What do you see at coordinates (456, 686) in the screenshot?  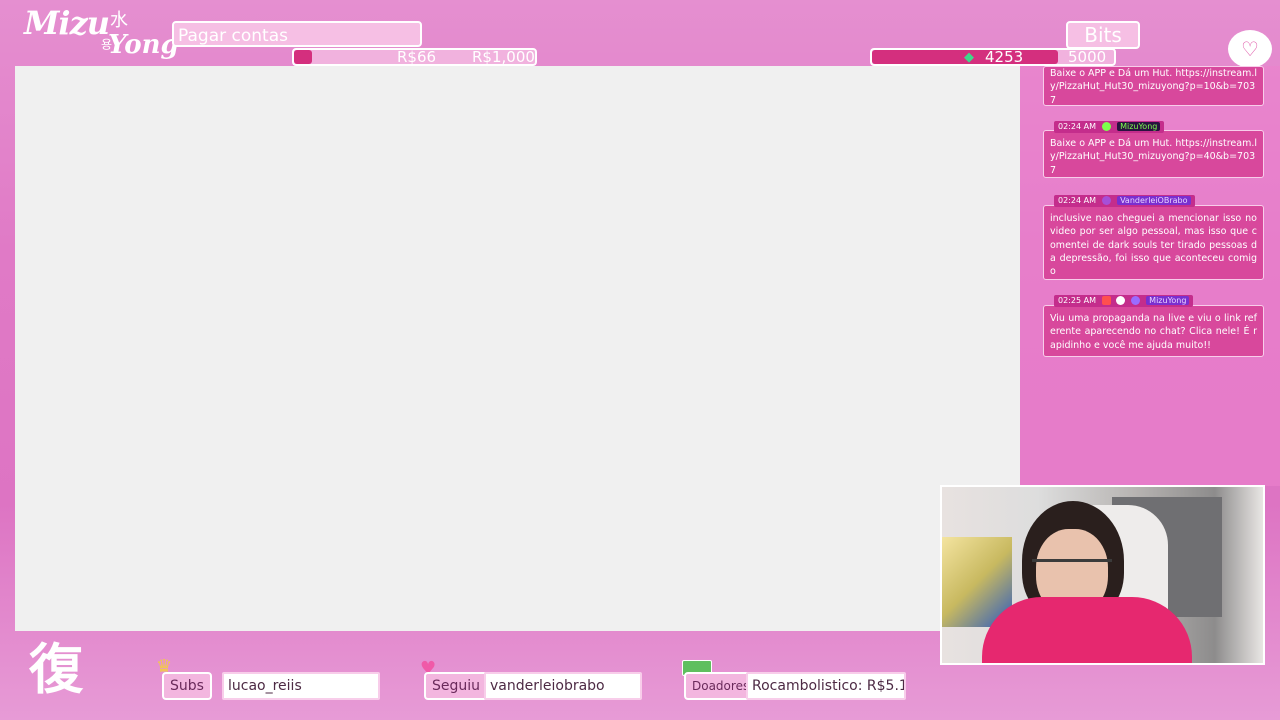 I see `follow-label: Seguiu` at bounding box center [456, 686].